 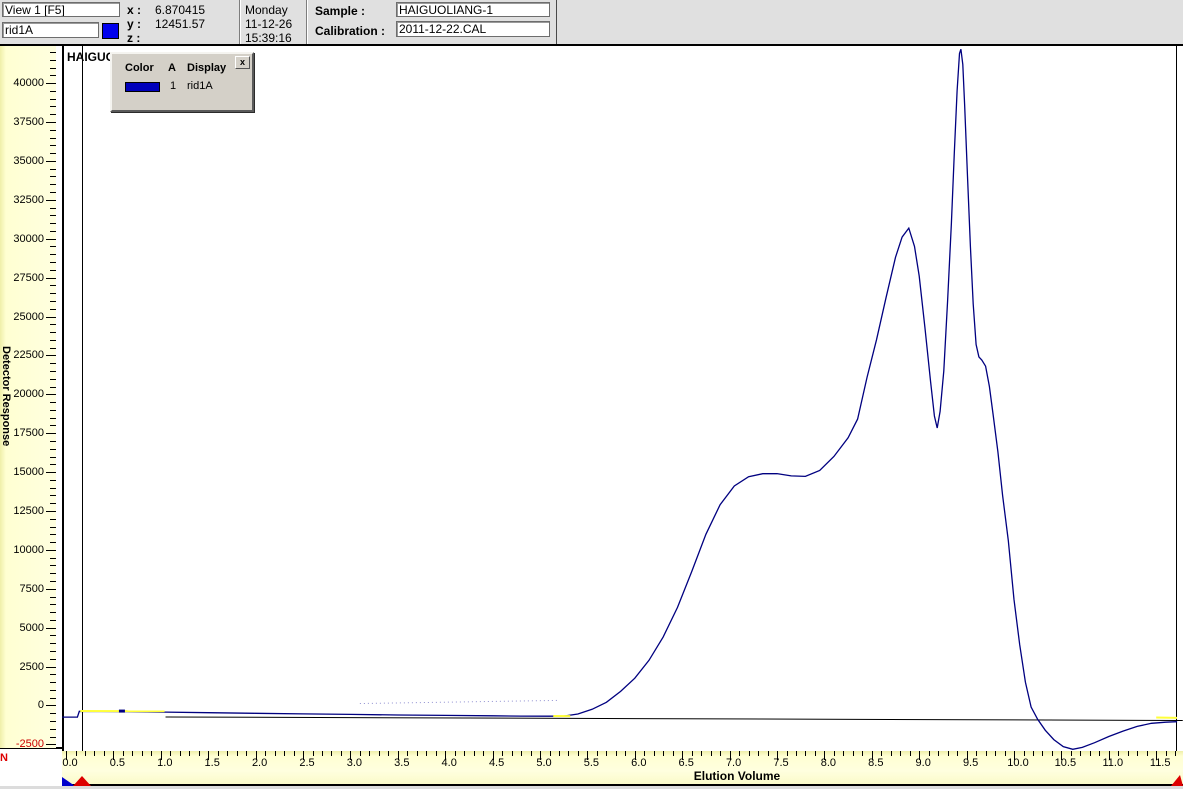 What do you see at coordinates (340, 11) in the screenshot?
I see `sample-label: Sample :` at bounding box center [340, 11].